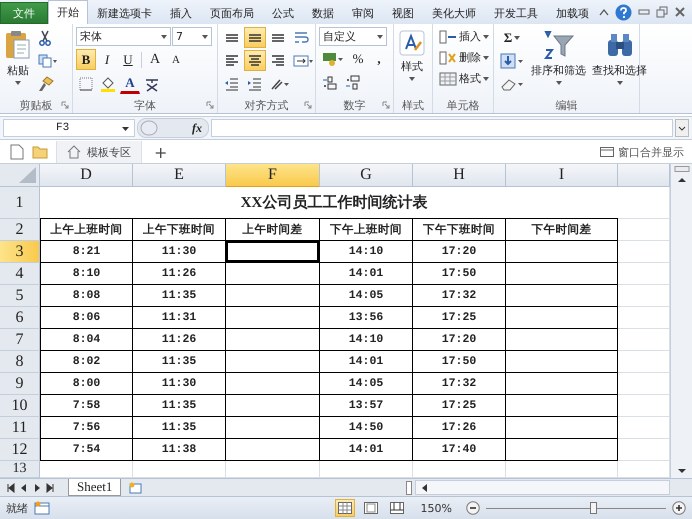  Describe the element at coordinates (679, 508) in the screenshot. I see `zoom-in-icon` at that location.